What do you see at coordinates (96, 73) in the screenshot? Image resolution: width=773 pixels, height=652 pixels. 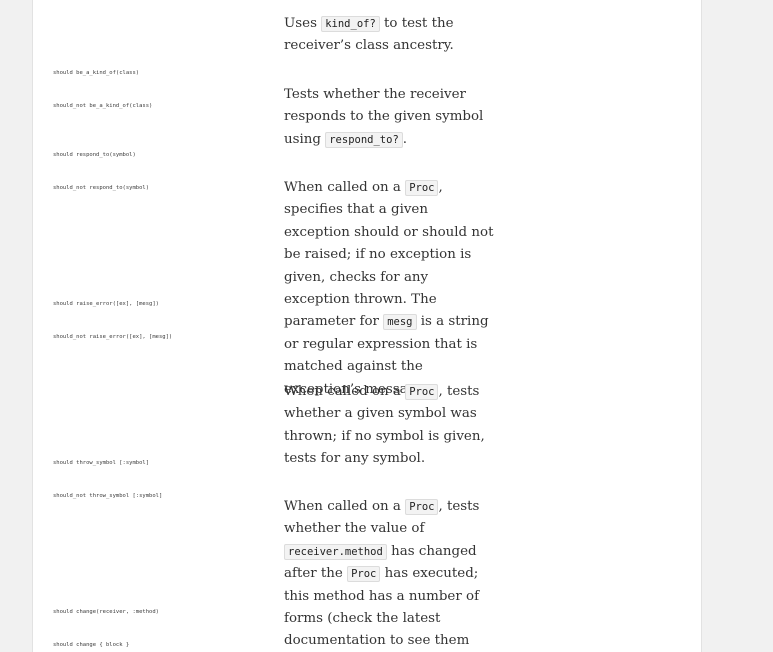 I see `code-line: should be_a_kind_of(class)` at bounding box center [96, 73].